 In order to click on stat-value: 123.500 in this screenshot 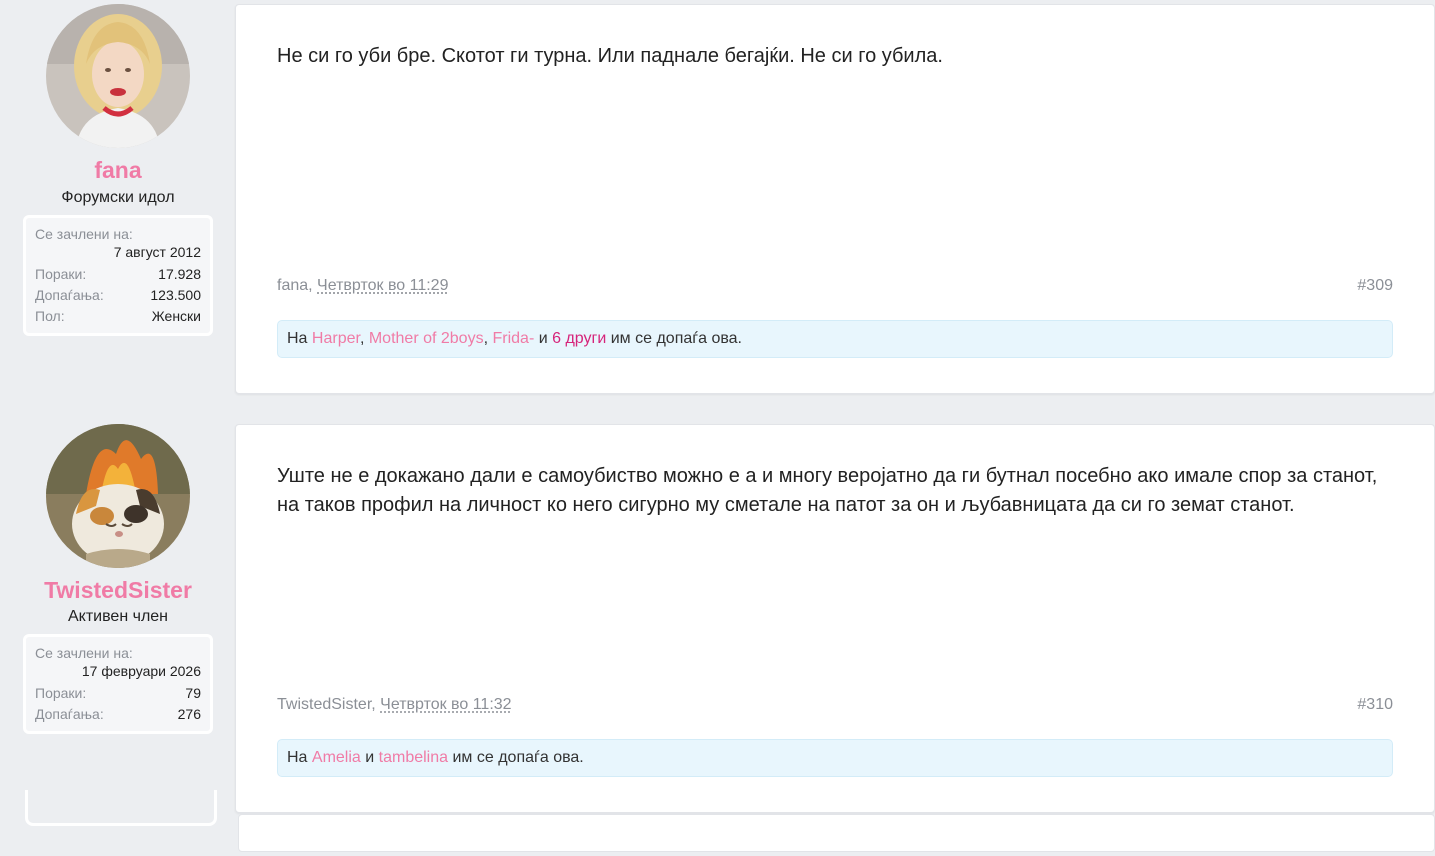, I will do `click(175, 295)`.